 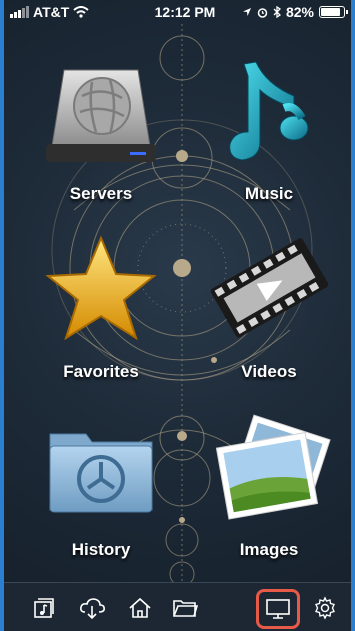 I want to click on alarm-icon, so click(x=262, y=12).